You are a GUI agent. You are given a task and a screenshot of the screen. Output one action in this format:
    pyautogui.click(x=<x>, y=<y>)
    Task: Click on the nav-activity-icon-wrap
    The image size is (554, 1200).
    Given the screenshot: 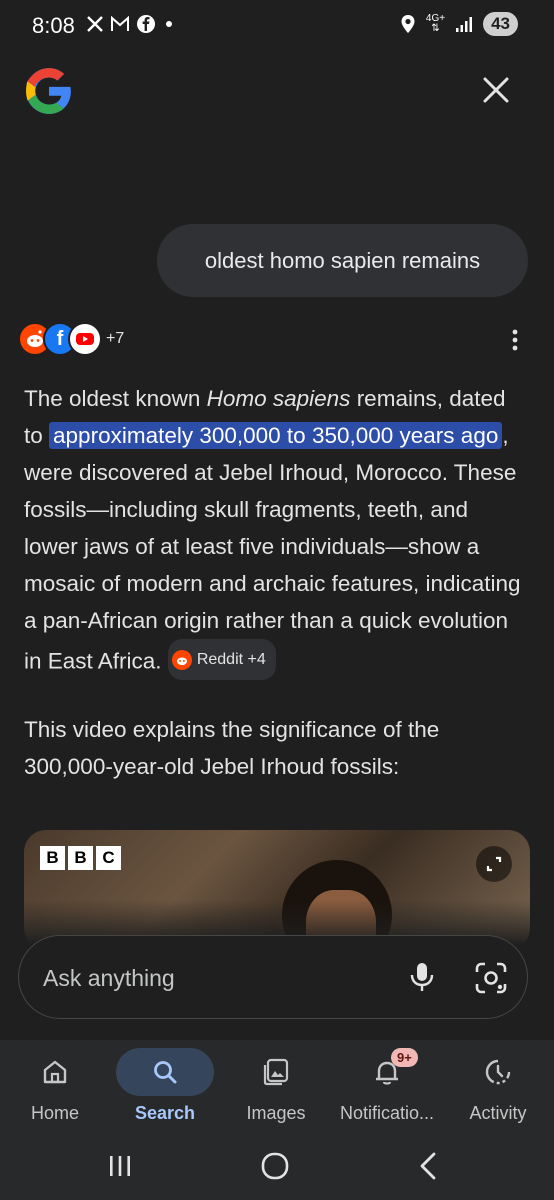 What is the action you would take?
    pyautogui.click(x=498, y=1072)
    